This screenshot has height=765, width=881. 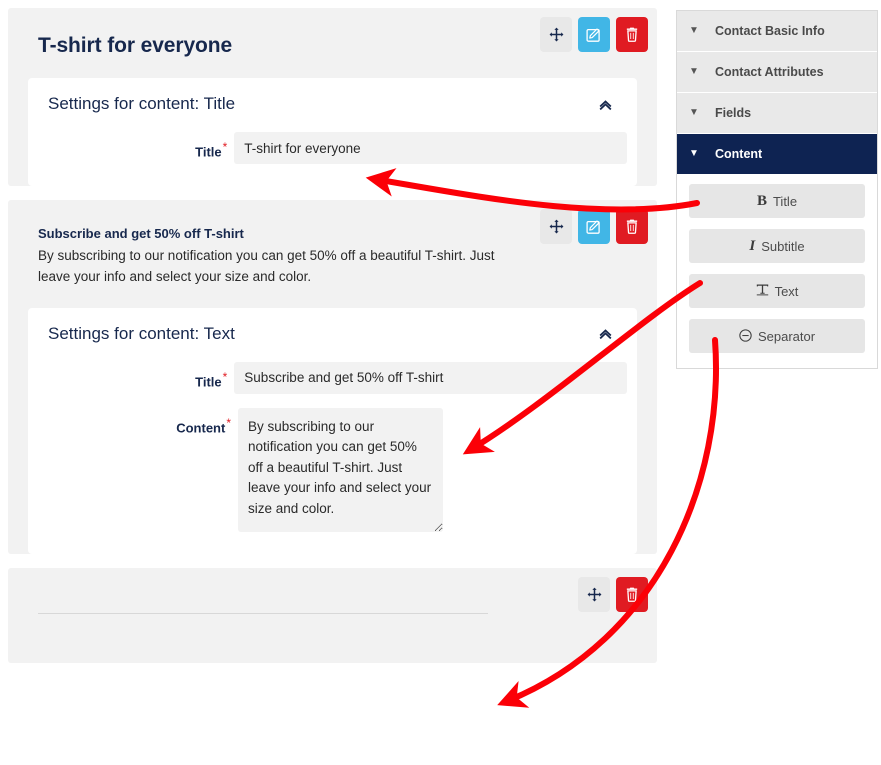 What do you see at coordinates (761, 200) in the screenshot?
I see `bold-icon: B` at bounding box center [761, 200].